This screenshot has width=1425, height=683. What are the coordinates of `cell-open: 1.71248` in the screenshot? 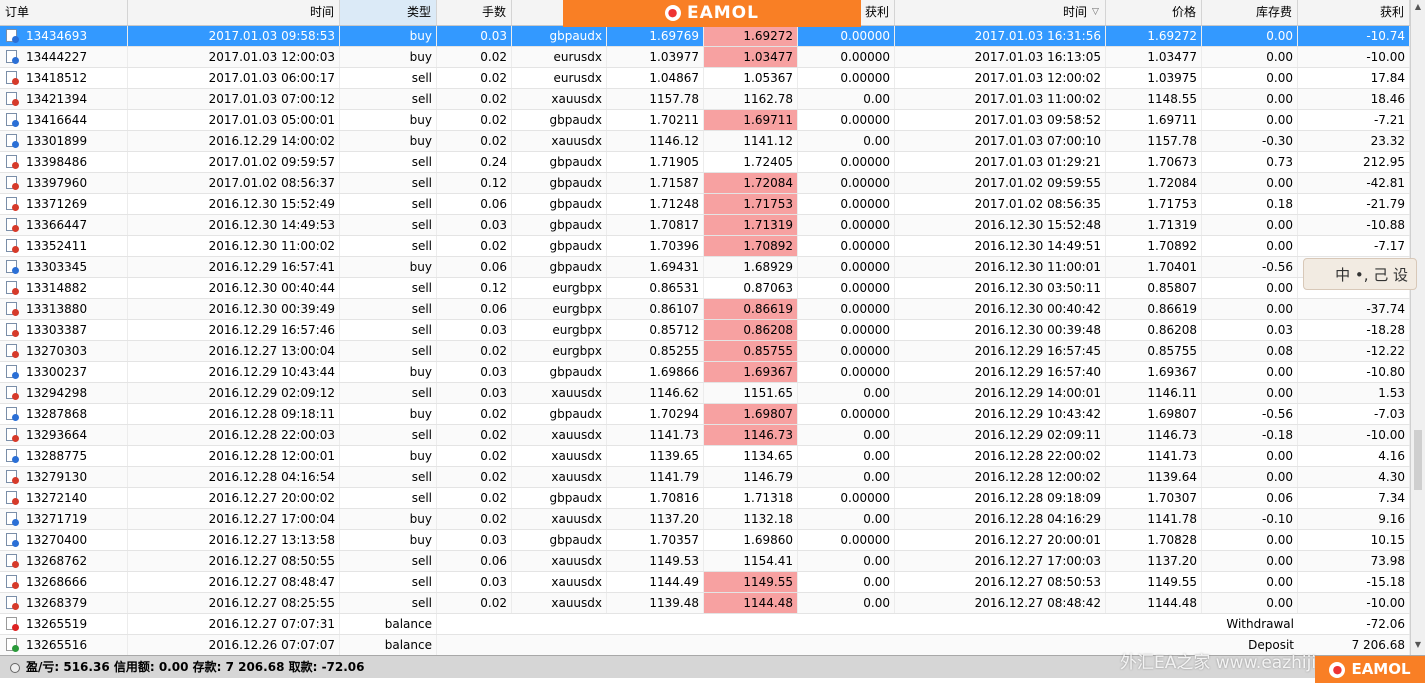 It's located at (655, 204).